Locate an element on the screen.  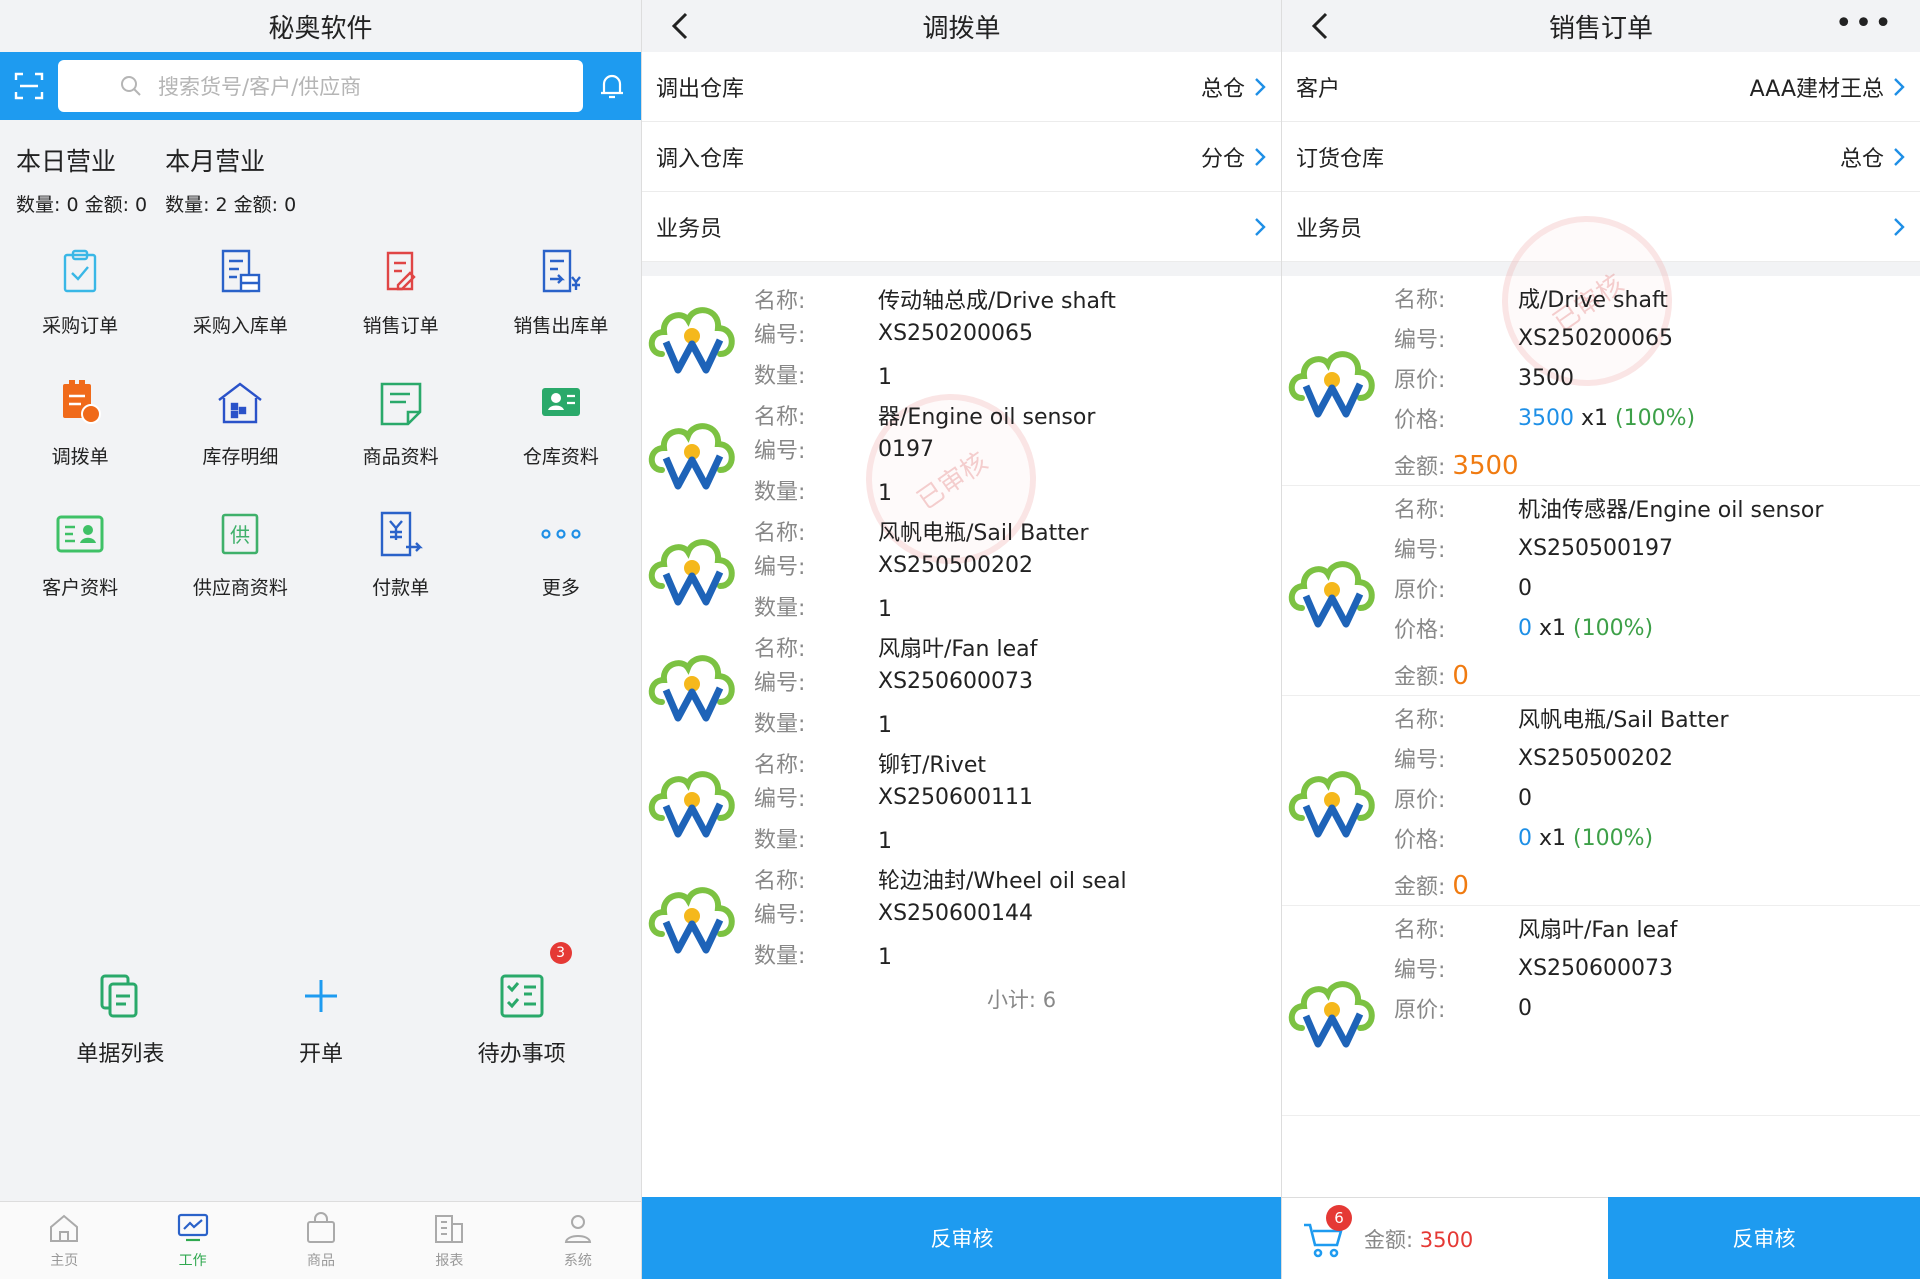
tab-home: 主页 is located at coordinates (64, 1240).